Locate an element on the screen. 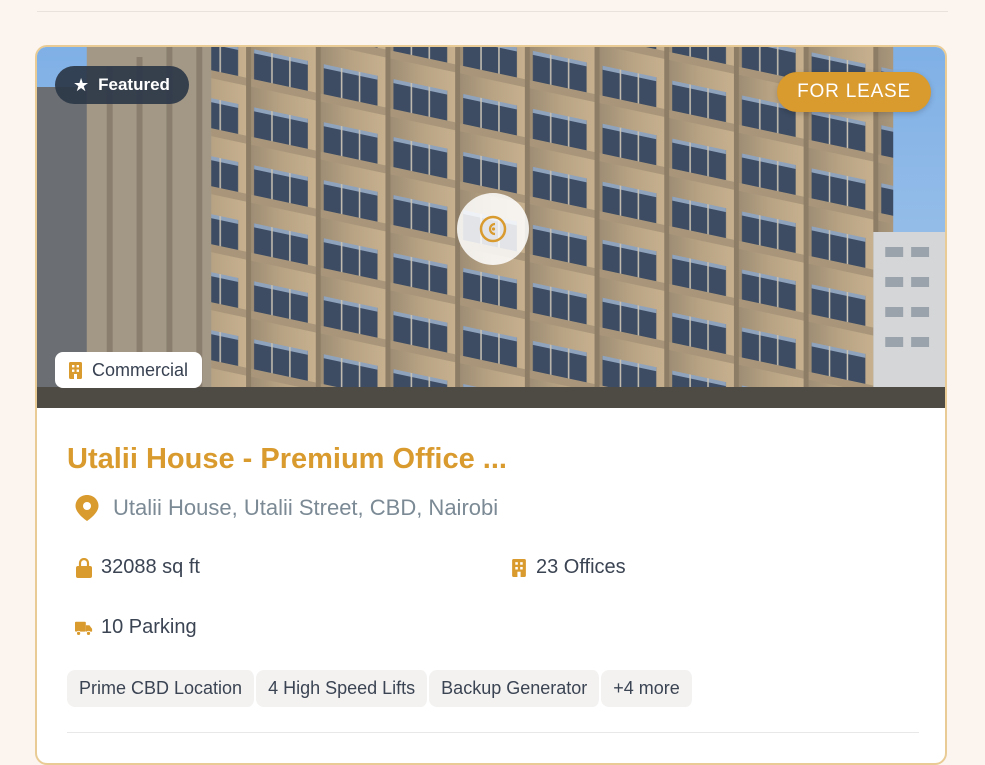  featured-badge: ★ Featured is located at coordinates (122, 85).